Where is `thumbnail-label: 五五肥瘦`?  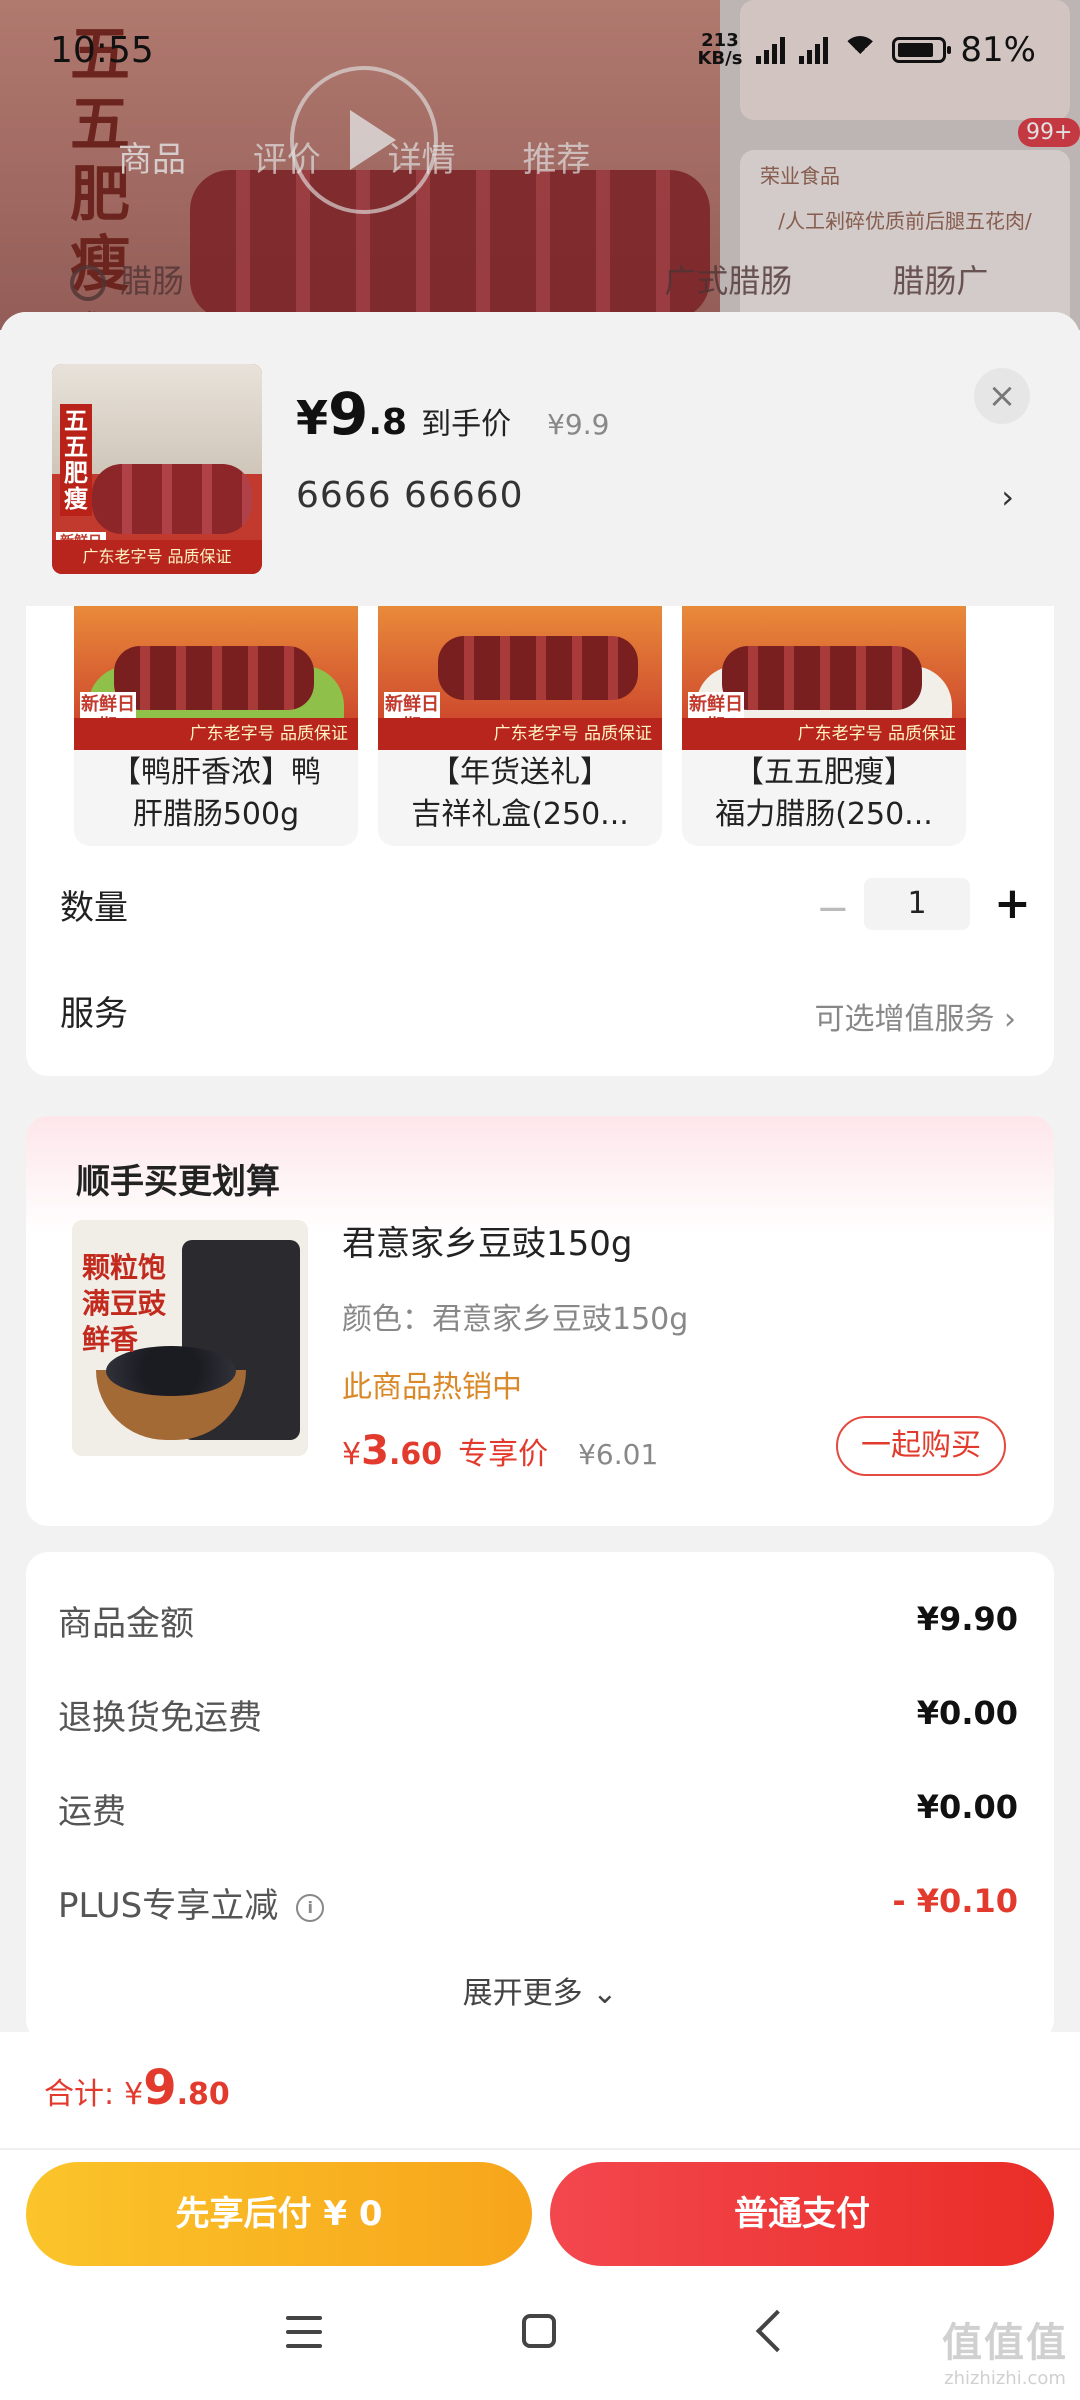
thumbnail-label: 五五肥瘦 is located at coordinates (76, 460).